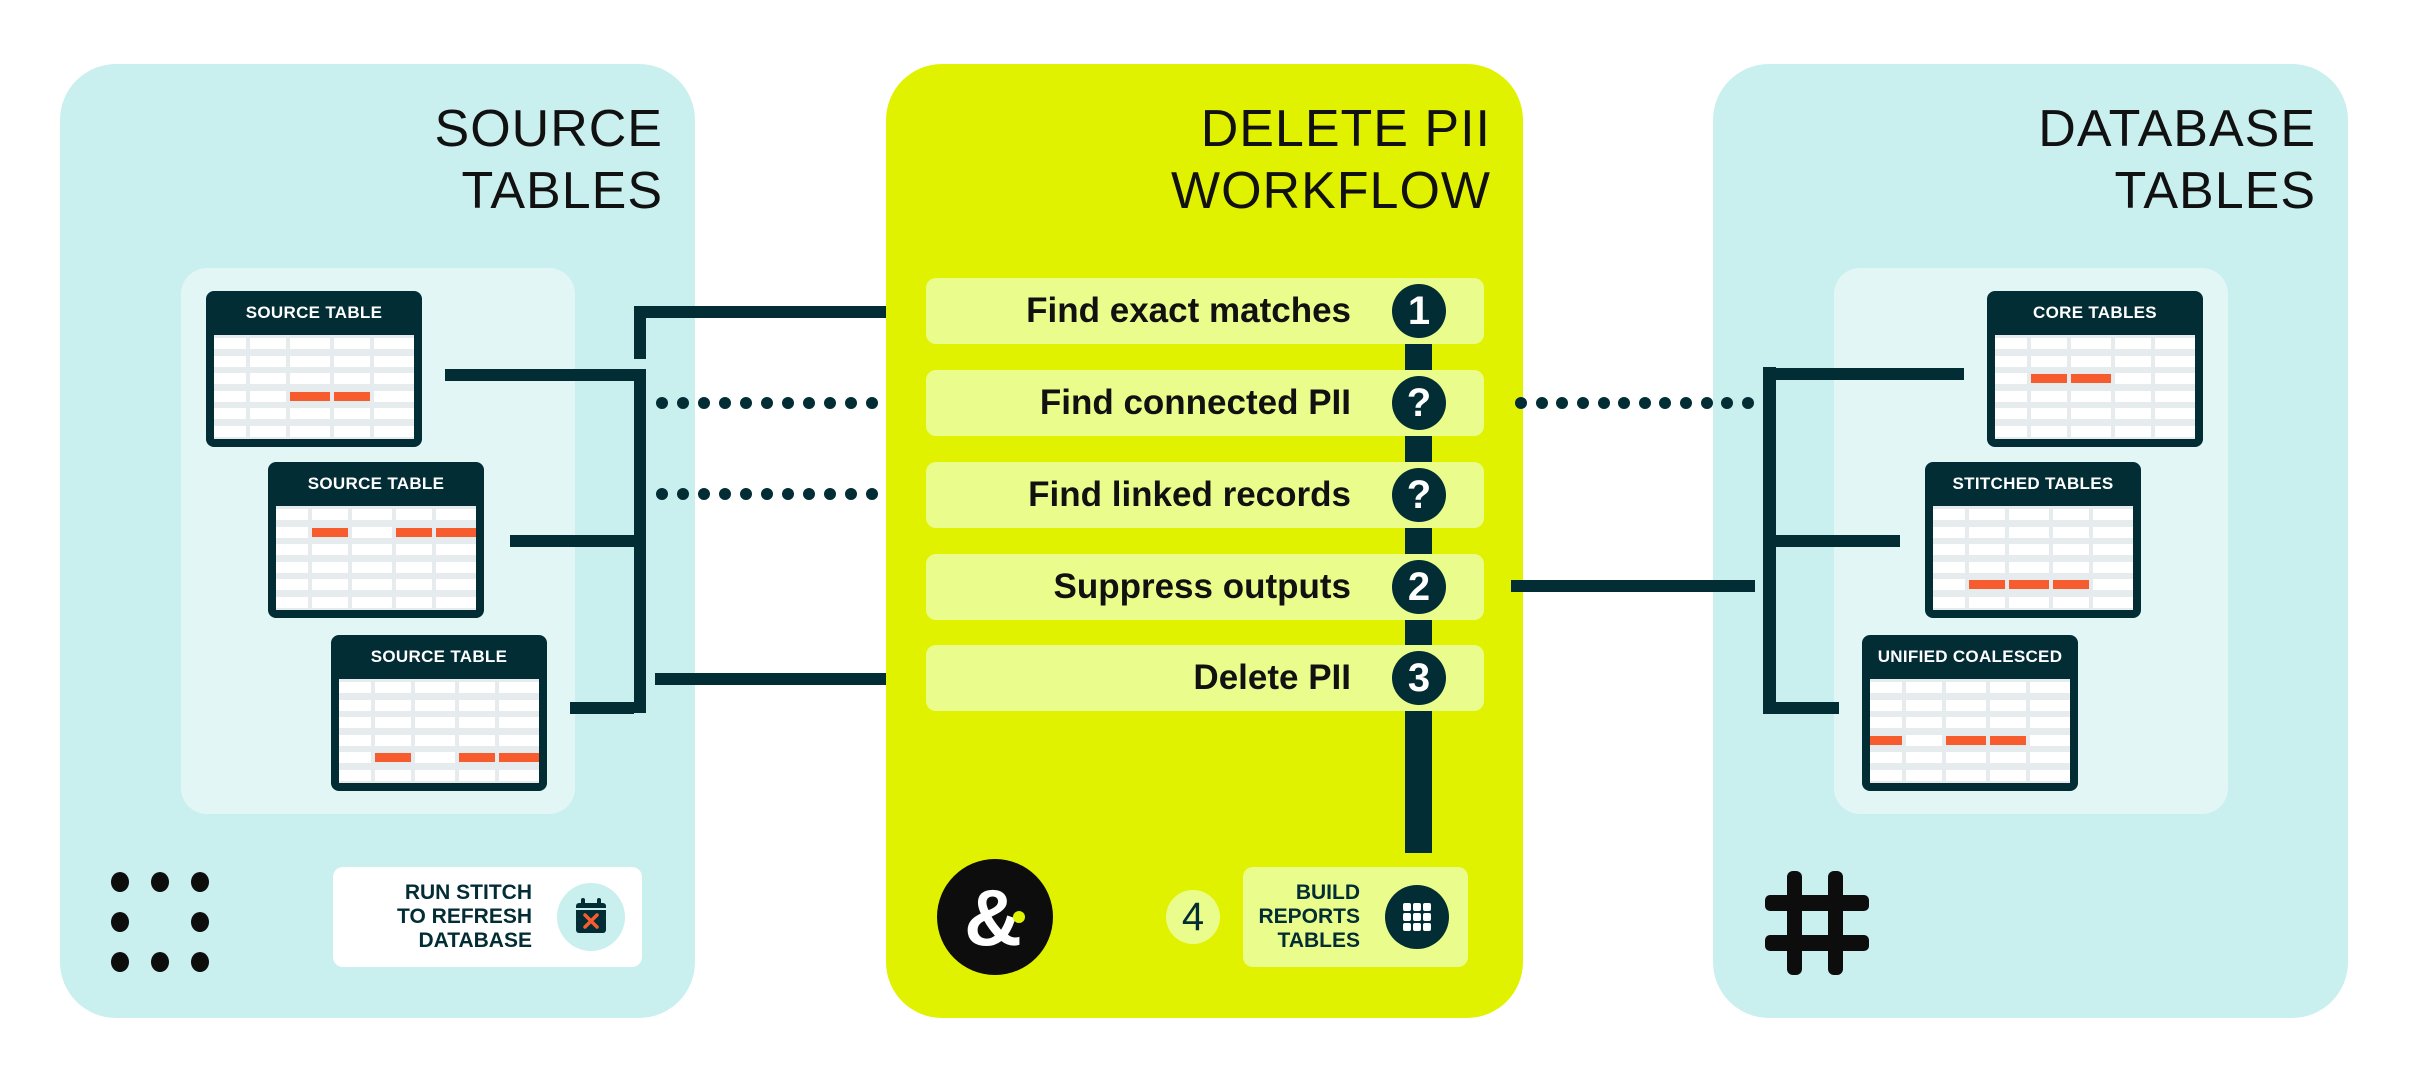 The width and height of the screenshot is (2418, 1082). Describe the element at coordinates (475, 940) in the screenshot. I see `label-line: DATABASE` at that location.